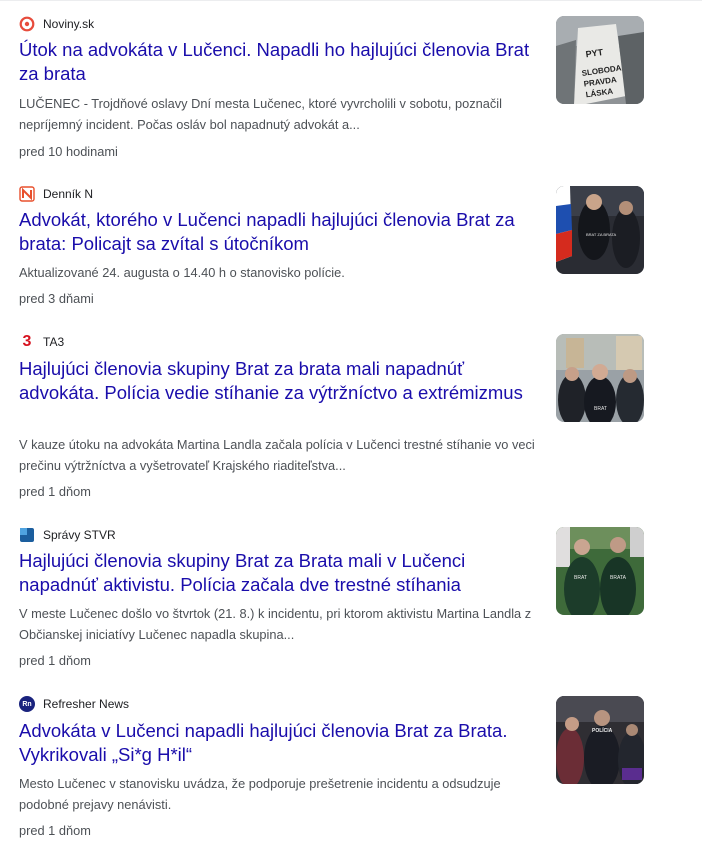 This screenshot has width=702, height=851. I want to click on source-row: Noviny.sk, so click(56, 24).